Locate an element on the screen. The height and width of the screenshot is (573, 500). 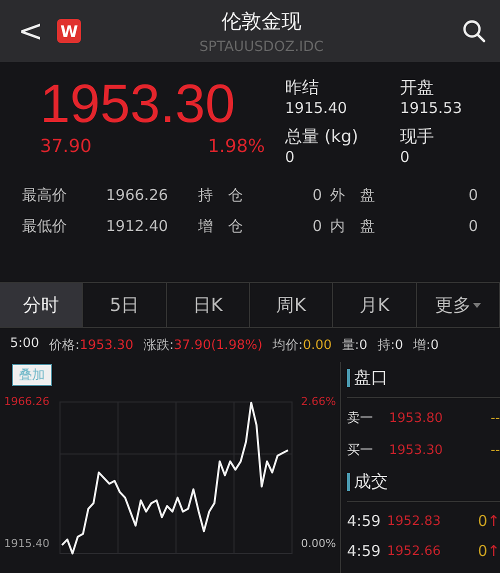
axis-label: 0.00% is located at coordinates (318, 543).